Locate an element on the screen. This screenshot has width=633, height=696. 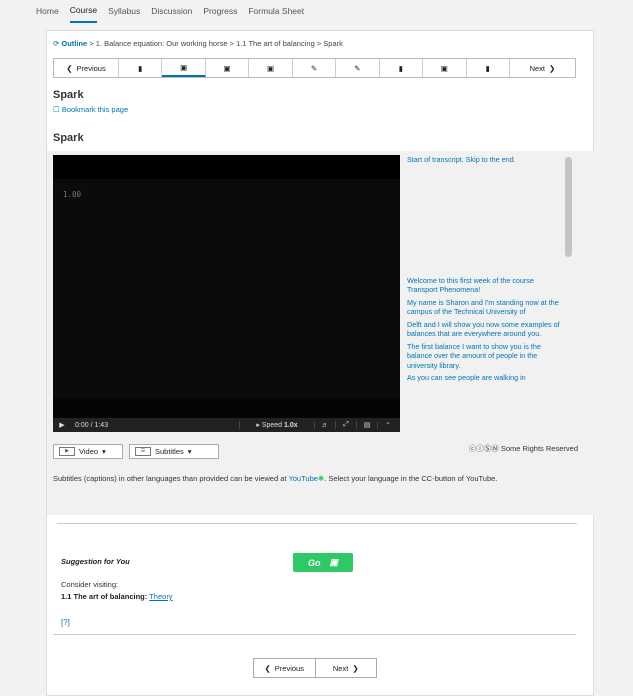
bottom-sequence-navigation: ❮ Previous Next ❯ is located at coordinates (315, 668).